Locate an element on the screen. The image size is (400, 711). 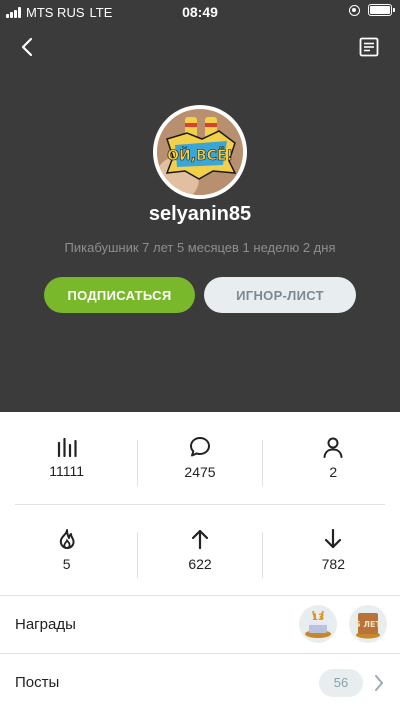
chevron-right-icon is located at coordinates (379, 682).